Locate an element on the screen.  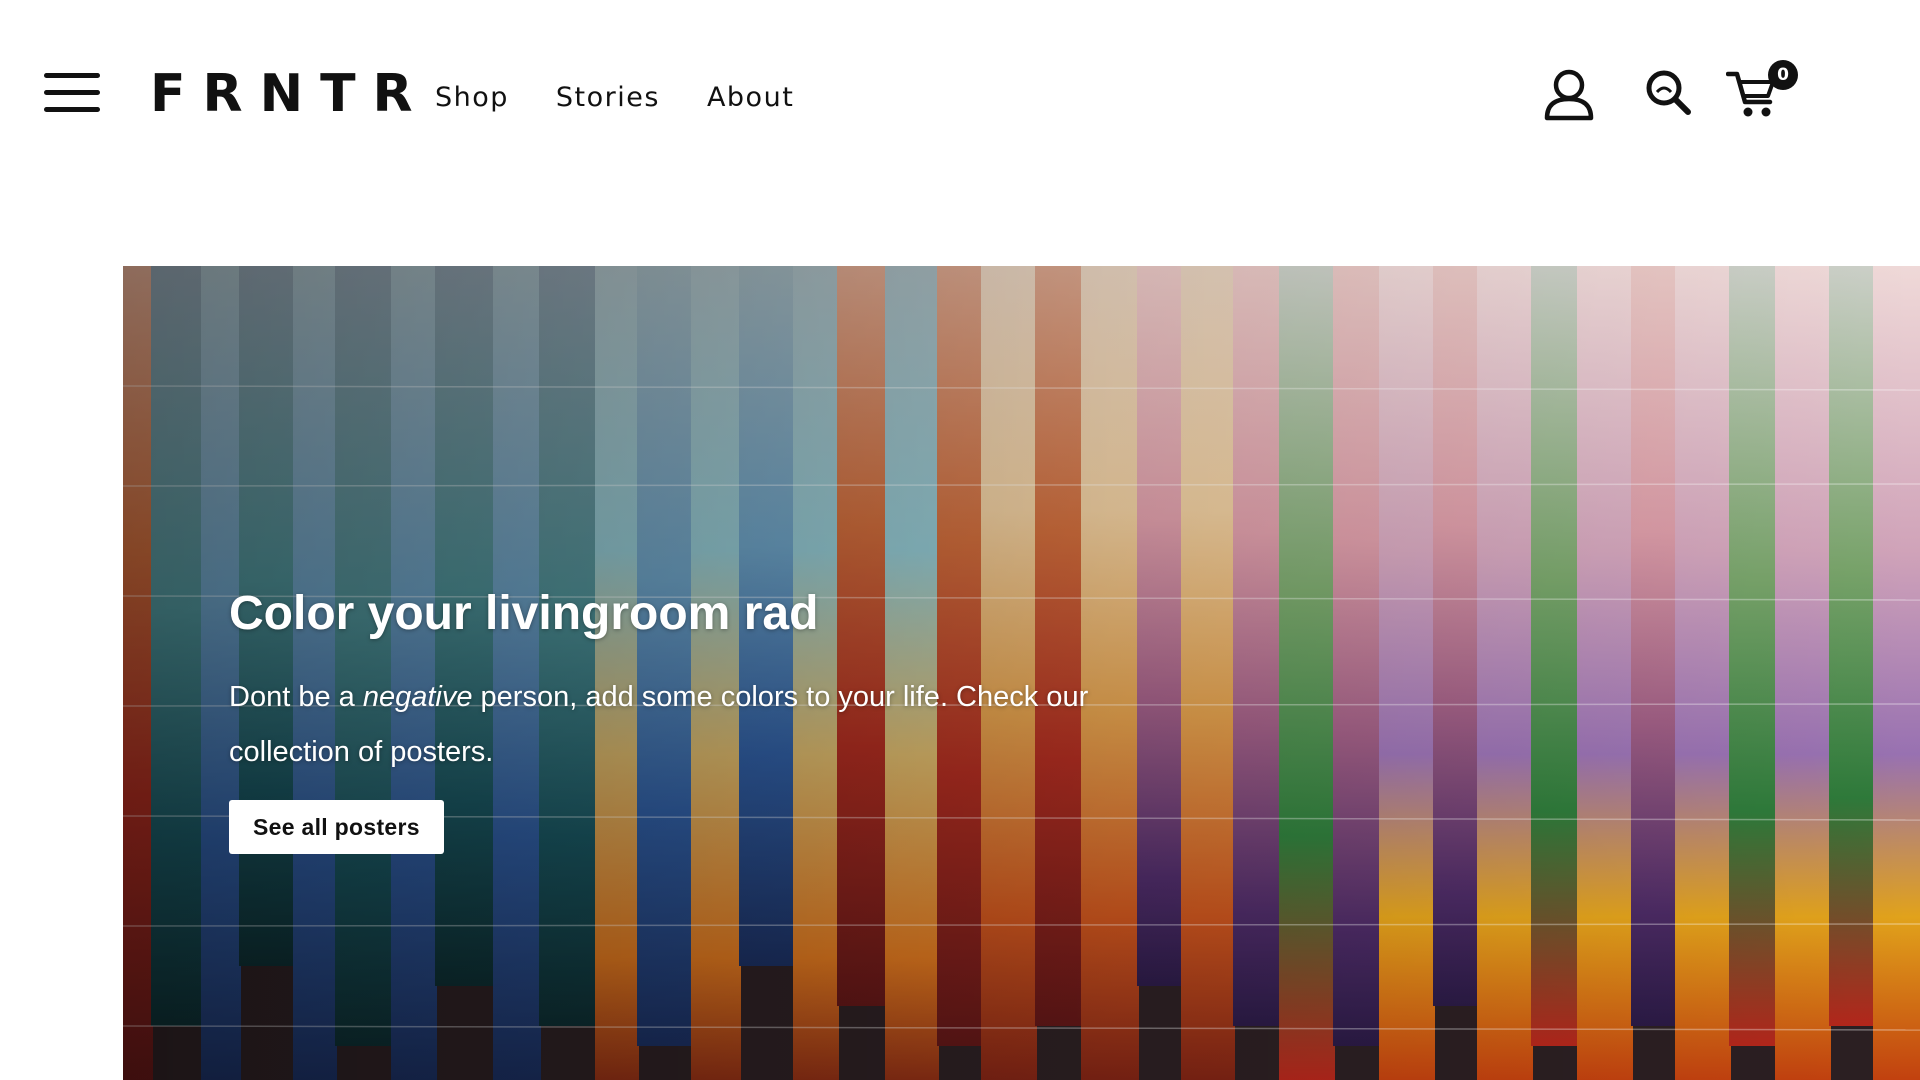
see-all-posters-button: See all posters is located at coordinates (336, 827).